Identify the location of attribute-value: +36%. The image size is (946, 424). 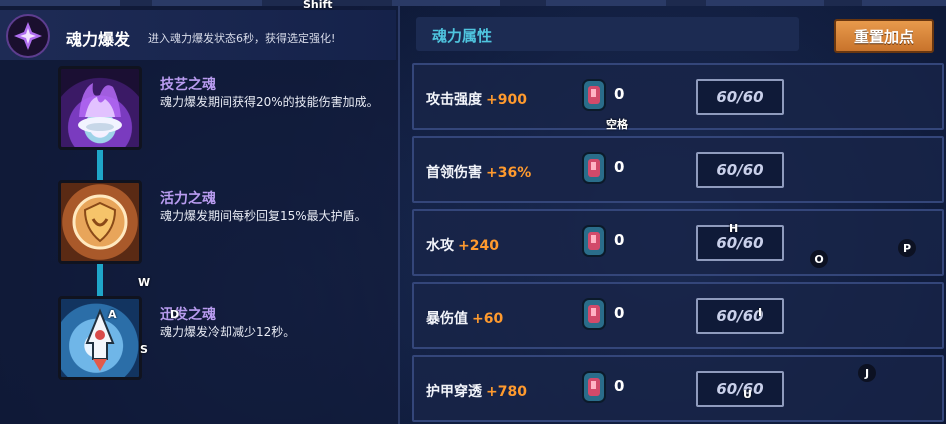
(509, 173).